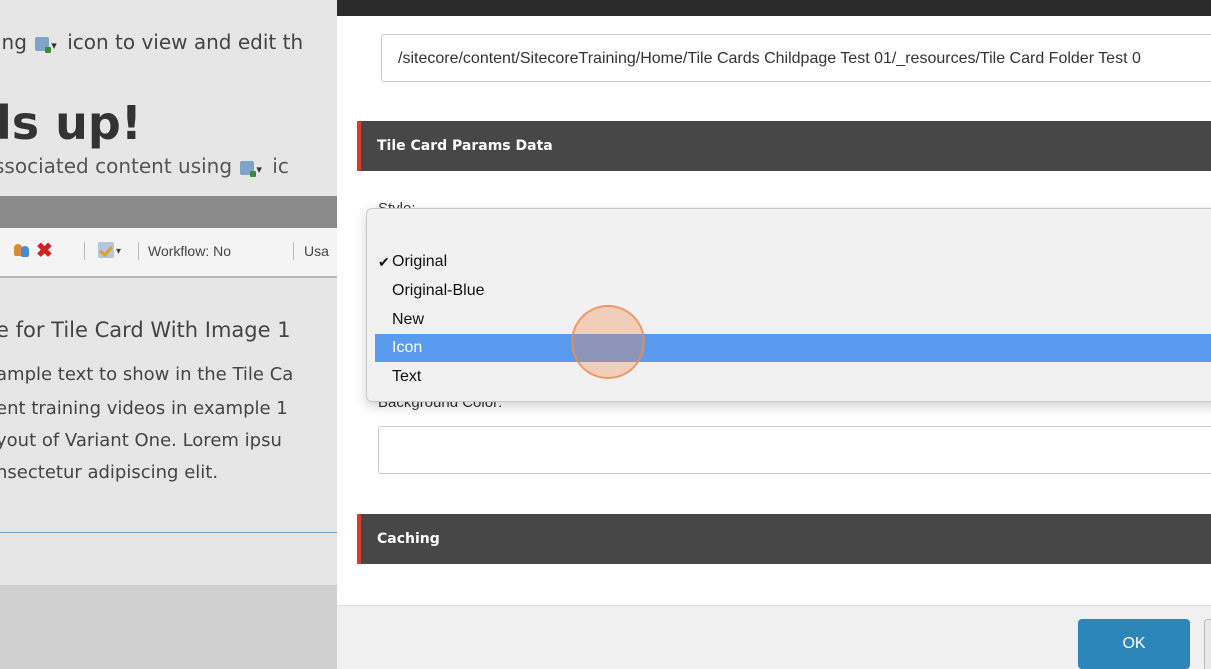  Describe the element at coordinates (147, 374) in the screenshot. I see `tile-card-text-line: ample text to show in the Tile Ca` at that location.